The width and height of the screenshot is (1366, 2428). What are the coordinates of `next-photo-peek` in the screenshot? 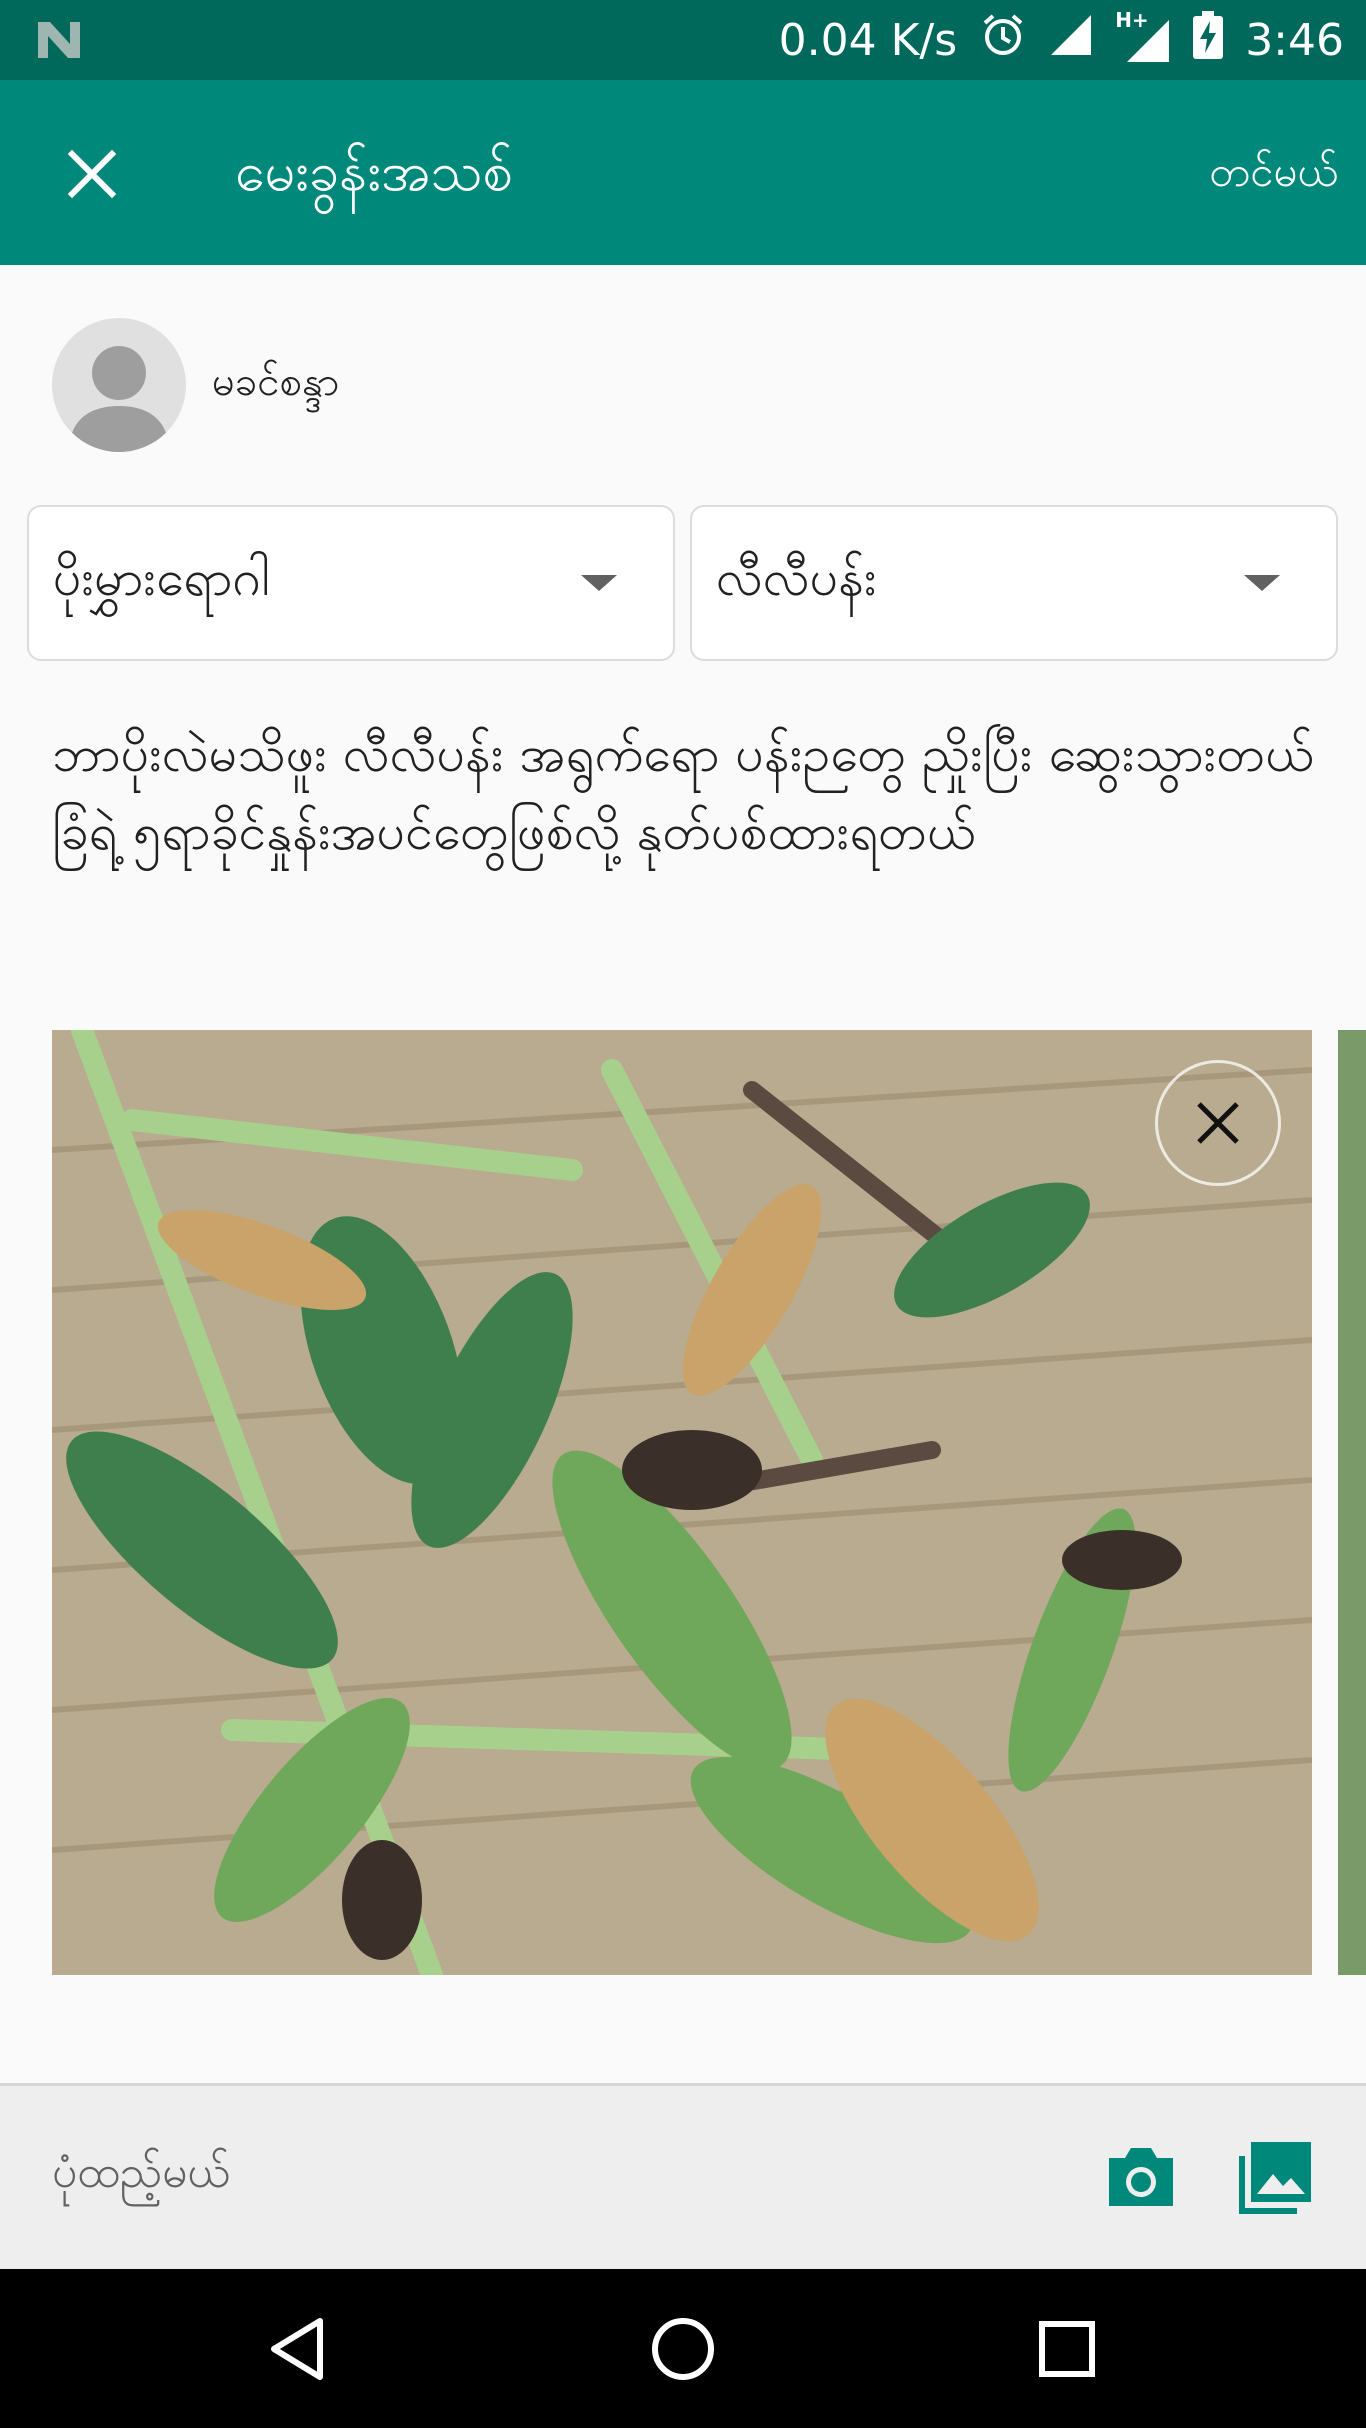 It's located at (1352, 1502).